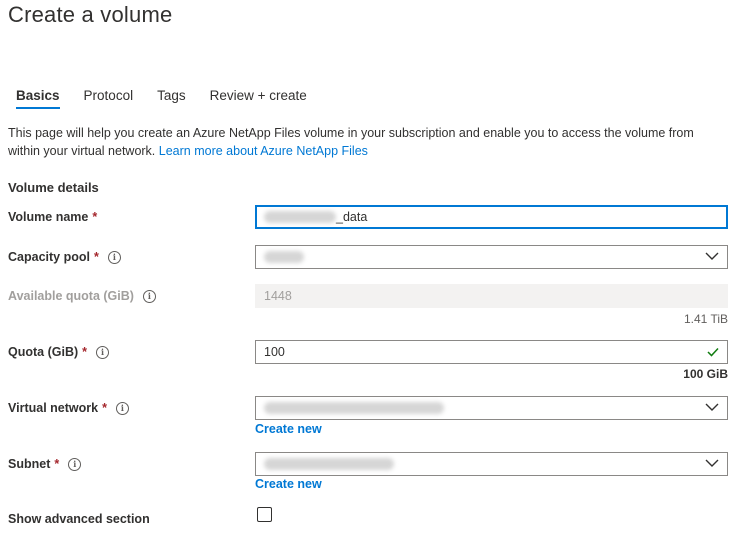  I want to click on subnet-dropdown, so click(491, 464).